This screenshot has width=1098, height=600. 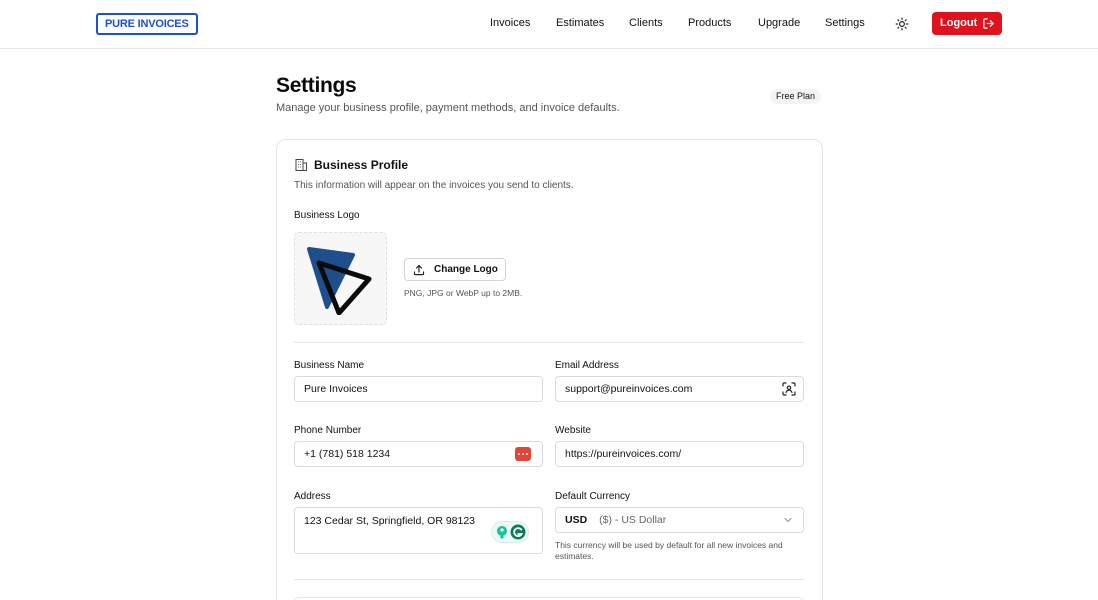 What do you see at coordinates (419, 270) in the screenshot?
I see `upload-icon` at bounding box center [419, 270].